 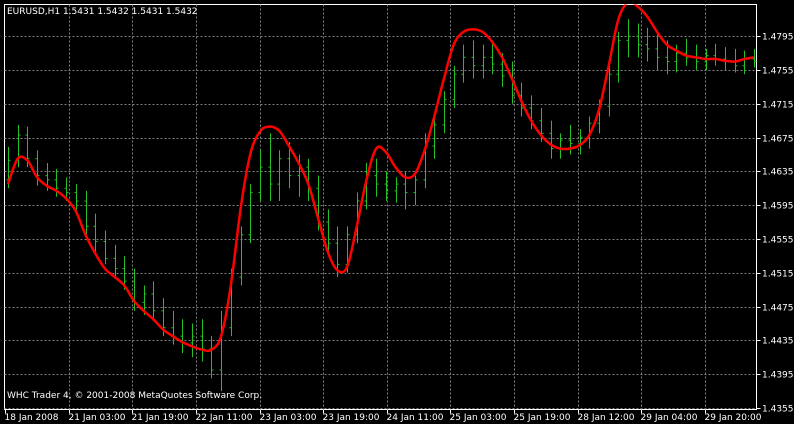 I want to click on x-tick-label: 22 Jan 11:00, so click(x=224, y=418).